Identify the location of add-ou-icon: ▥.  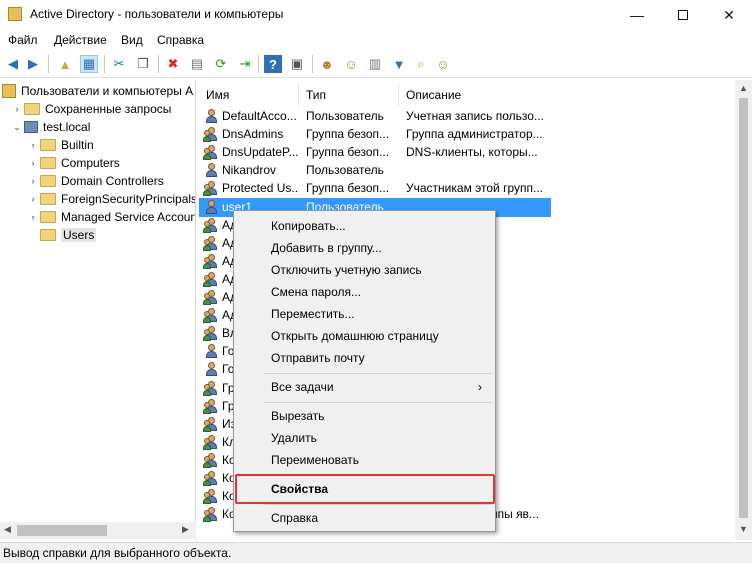
(375, 64).